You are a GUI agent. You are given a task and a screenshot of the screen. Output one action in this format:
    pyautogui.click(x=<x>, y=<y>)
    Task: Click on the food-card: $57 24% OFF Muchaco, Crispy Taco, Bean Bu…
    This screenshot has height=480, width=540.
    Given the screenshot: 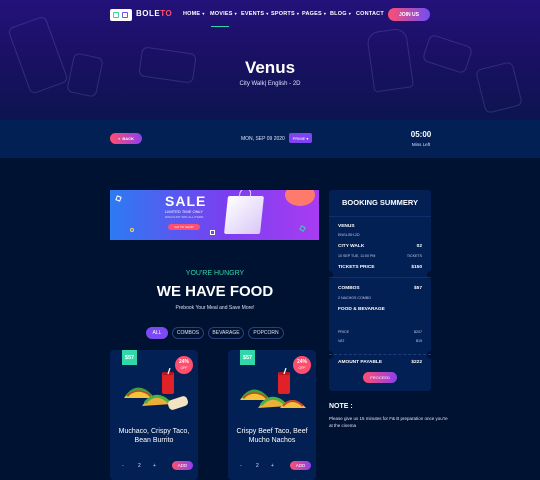 What is the action you would take?
    pyautogui.click(x=154, y=415)
    